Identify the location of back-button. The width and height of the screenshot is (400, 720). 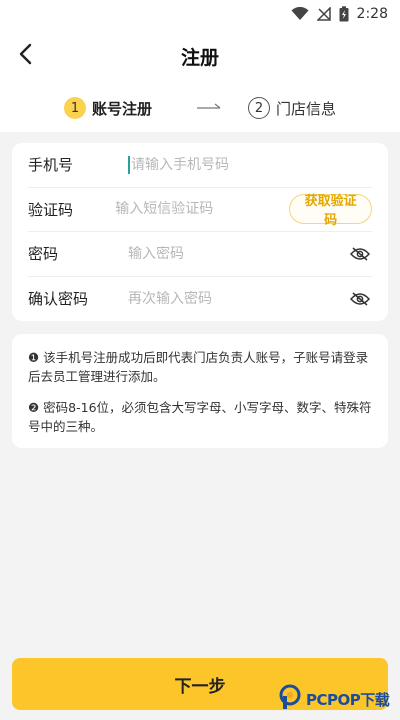
(26, 56).